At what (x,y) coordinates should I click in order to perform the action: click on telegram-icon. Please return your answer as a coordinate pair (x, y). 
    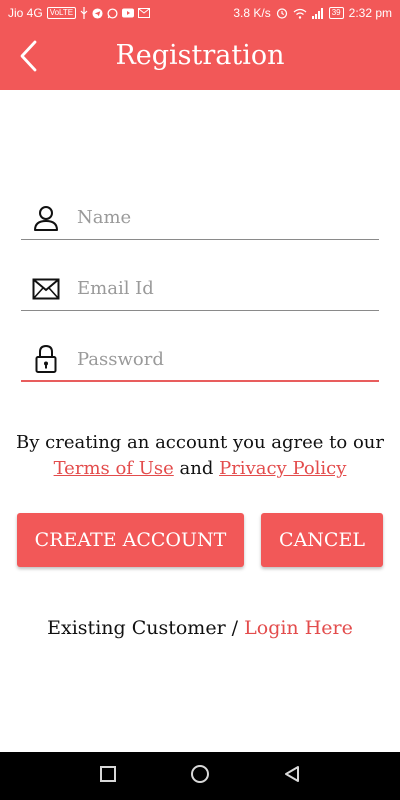
    Looking at the image, I should click on (97, 13).